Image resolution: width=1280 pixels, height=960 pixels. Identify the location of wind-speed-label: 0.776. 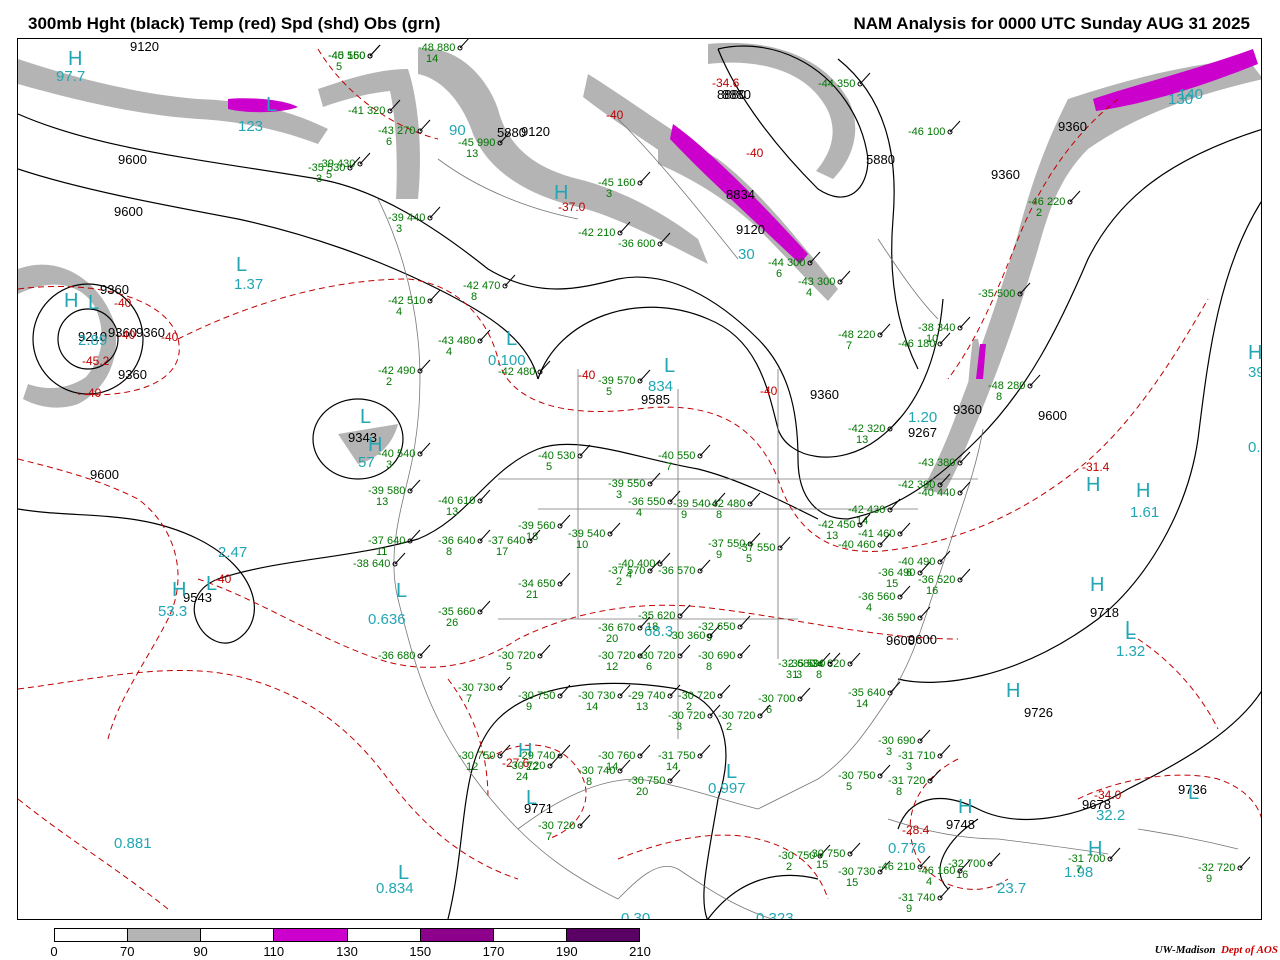
(907, 848).